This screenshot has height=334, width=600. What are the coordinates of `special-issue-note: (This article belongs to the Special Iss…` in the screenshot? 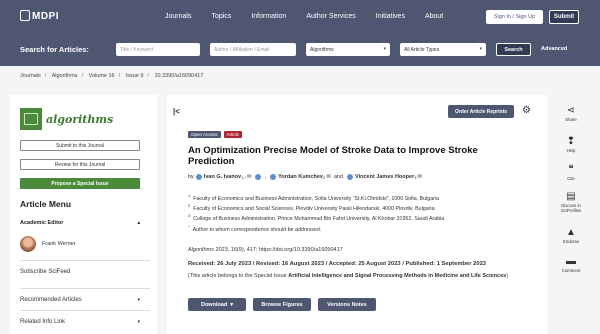 It's located at (348, 276).